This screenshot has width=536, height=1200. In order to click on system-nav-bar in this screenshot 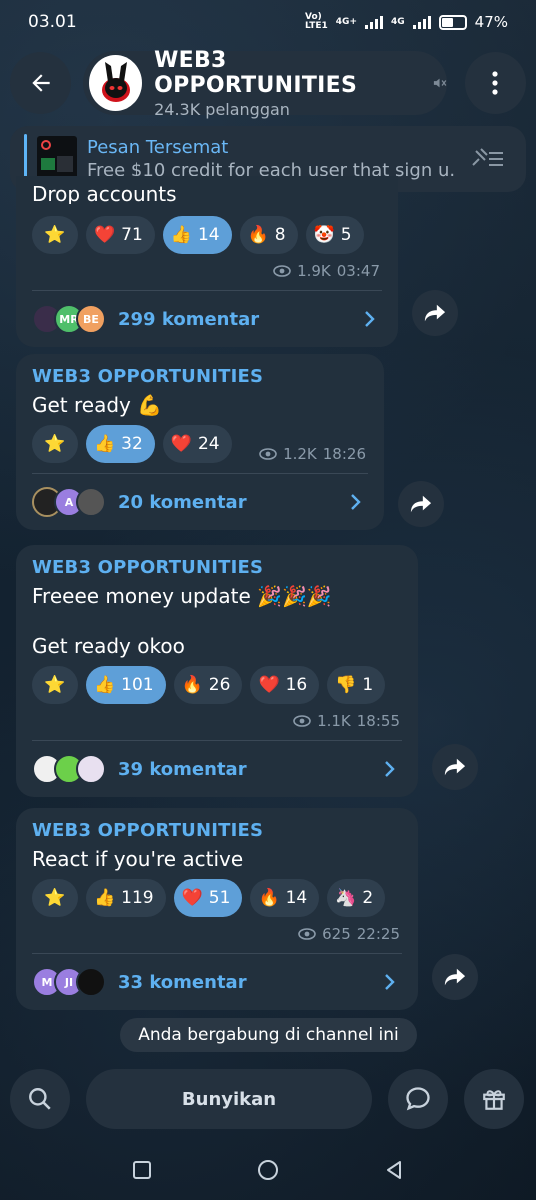, I will do `click(268, 1170)`.